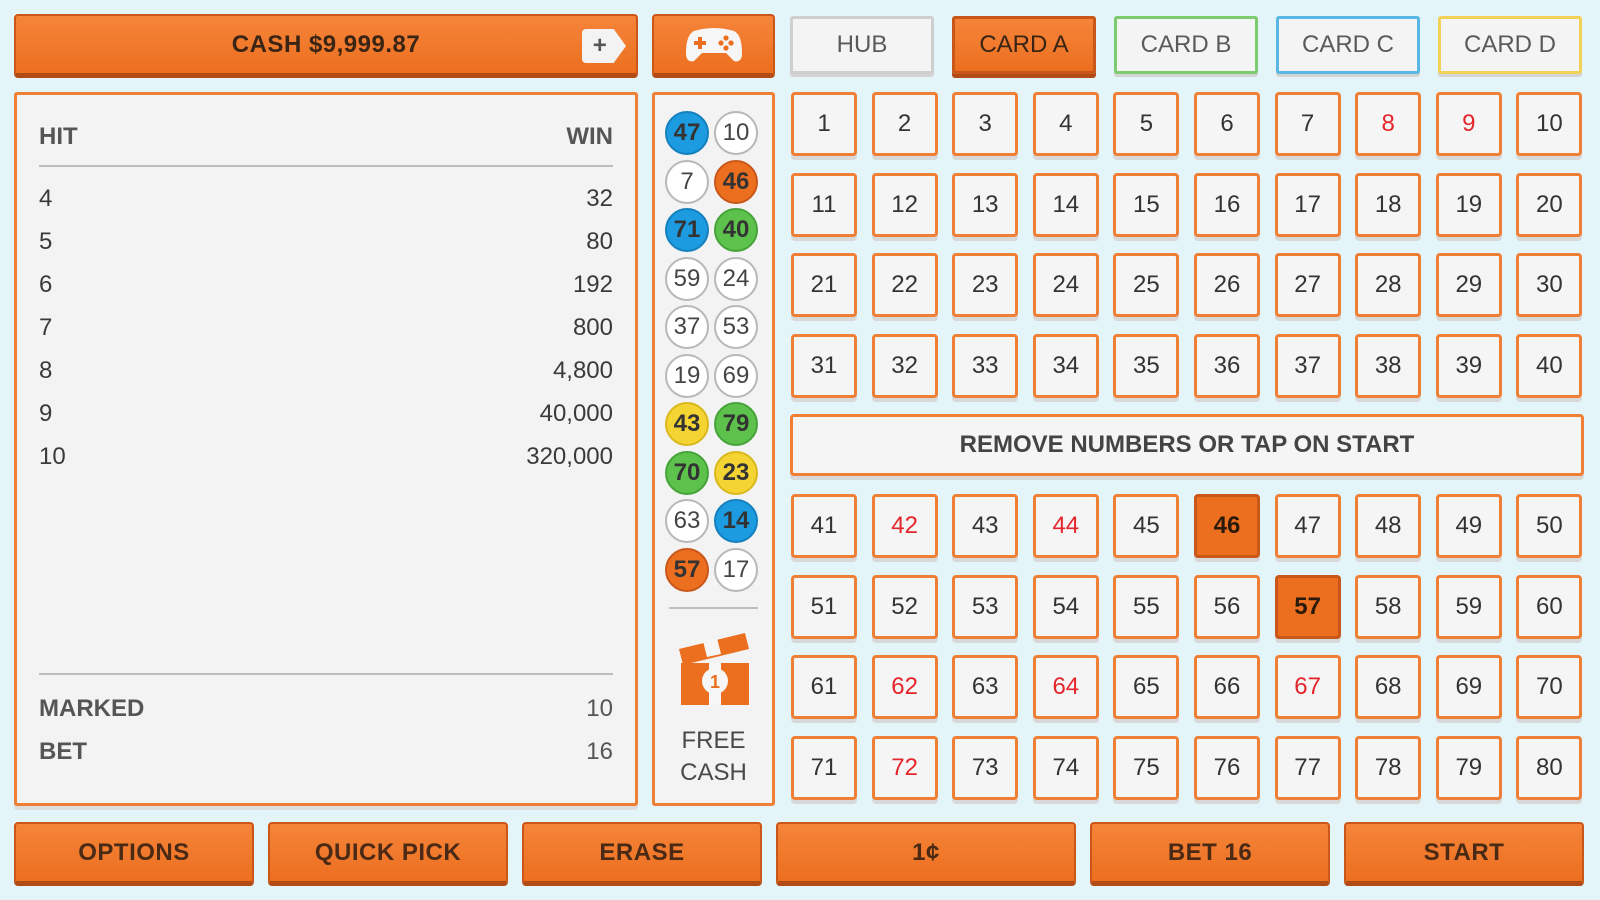  What do you see at coordinates (985, 124) in the screenshot?
I see `number-cell-3: 3` at bounding box center [985, 124].